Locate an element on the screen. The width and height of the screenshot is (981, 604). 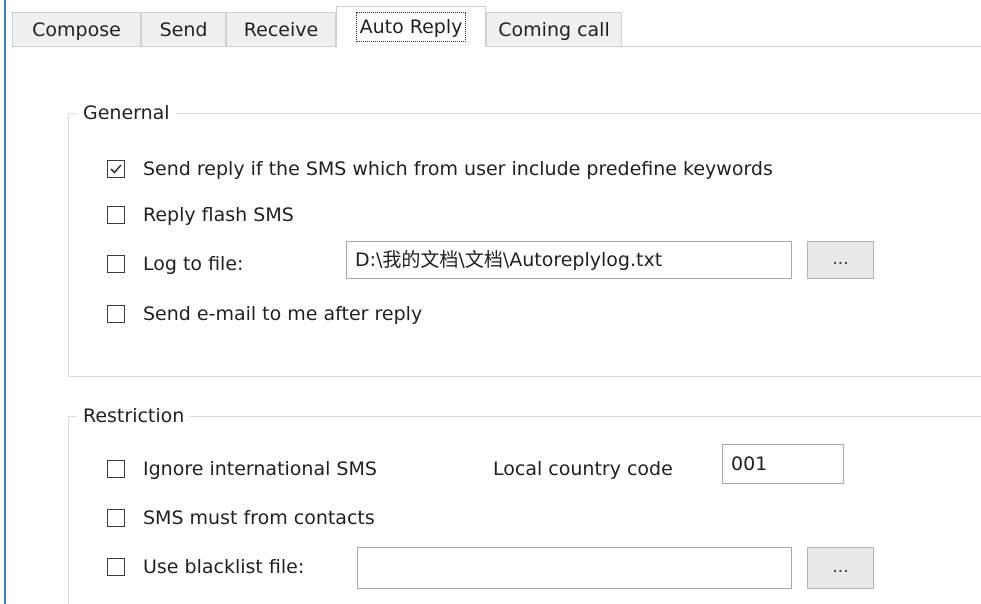
log-to-file-label: Log to file: is located at coordinates (193, 264).